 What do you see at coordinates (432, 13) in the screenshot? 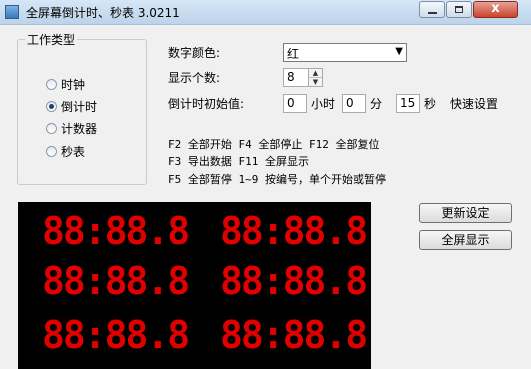
I see `minimize-icon` at bounding box center [432, 13].